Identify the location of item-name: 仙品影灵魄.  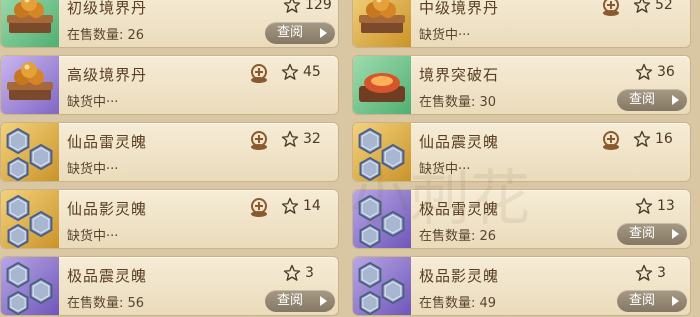
(107, 209).